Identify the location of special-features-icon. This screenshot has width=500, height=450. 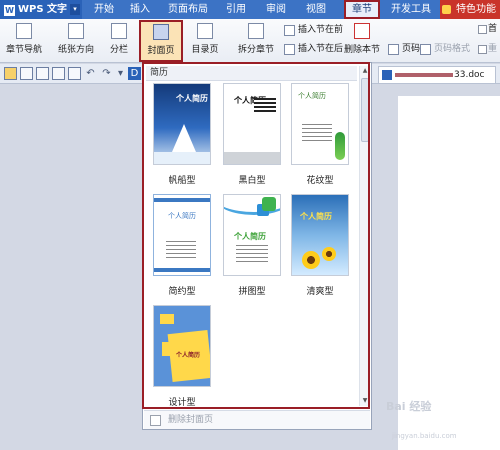
(446, 9).